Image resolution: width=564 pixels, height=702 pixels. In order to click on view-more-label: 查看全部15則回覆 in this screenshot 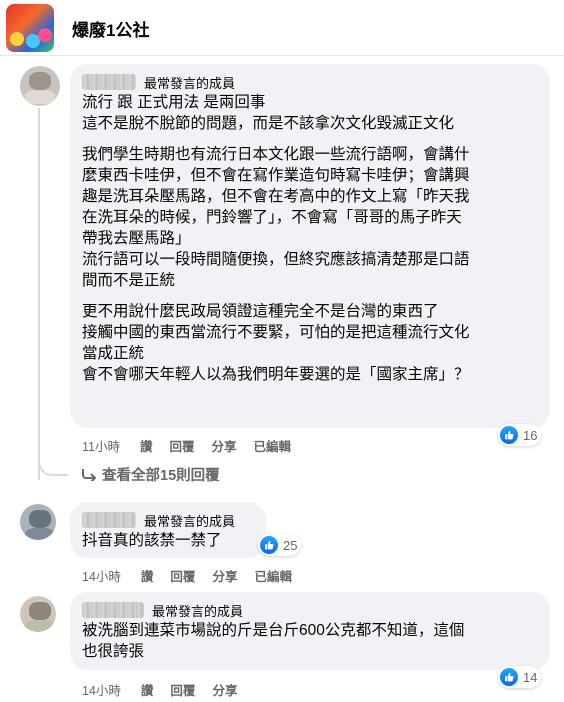, I will do `click(161, 474)`.